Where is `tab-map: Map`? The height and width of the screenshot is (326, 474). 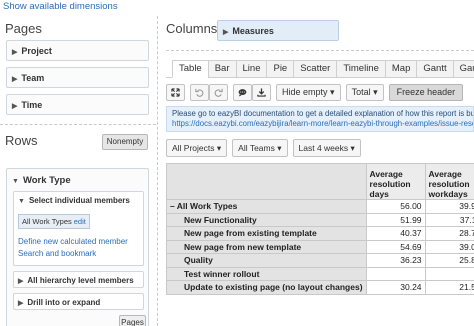
tab-map: Map is located at coordinates (400, 69).